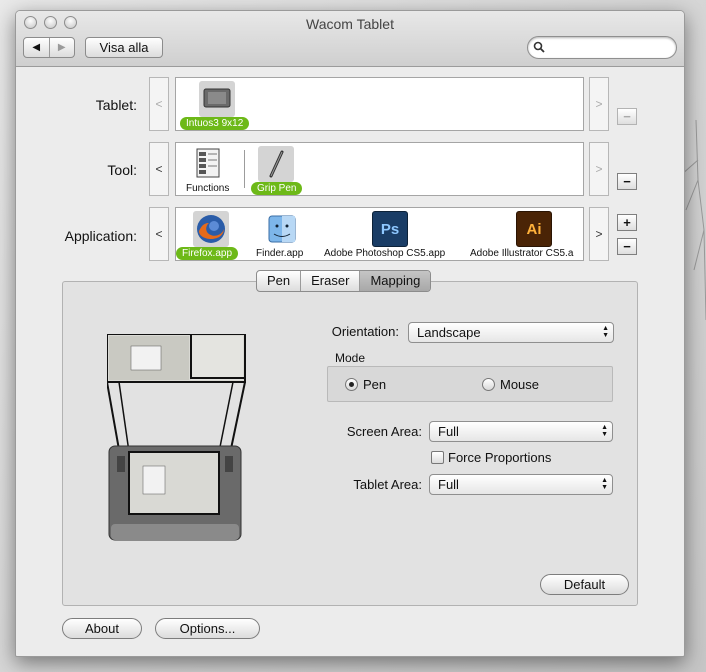 This screenshot has height=672, width=706. I want to click on tablet-list: Intuos3 9x12, so click(379, 104).